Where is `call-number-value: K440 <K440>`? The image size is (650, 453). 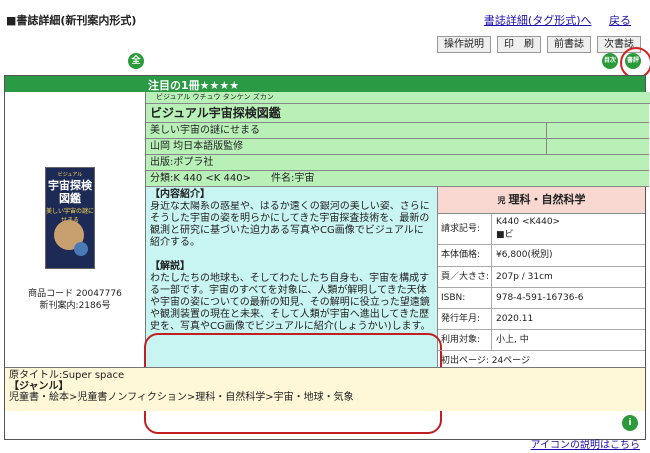 call-number-value: K440 <K440> is located at coordinates (528, 222).